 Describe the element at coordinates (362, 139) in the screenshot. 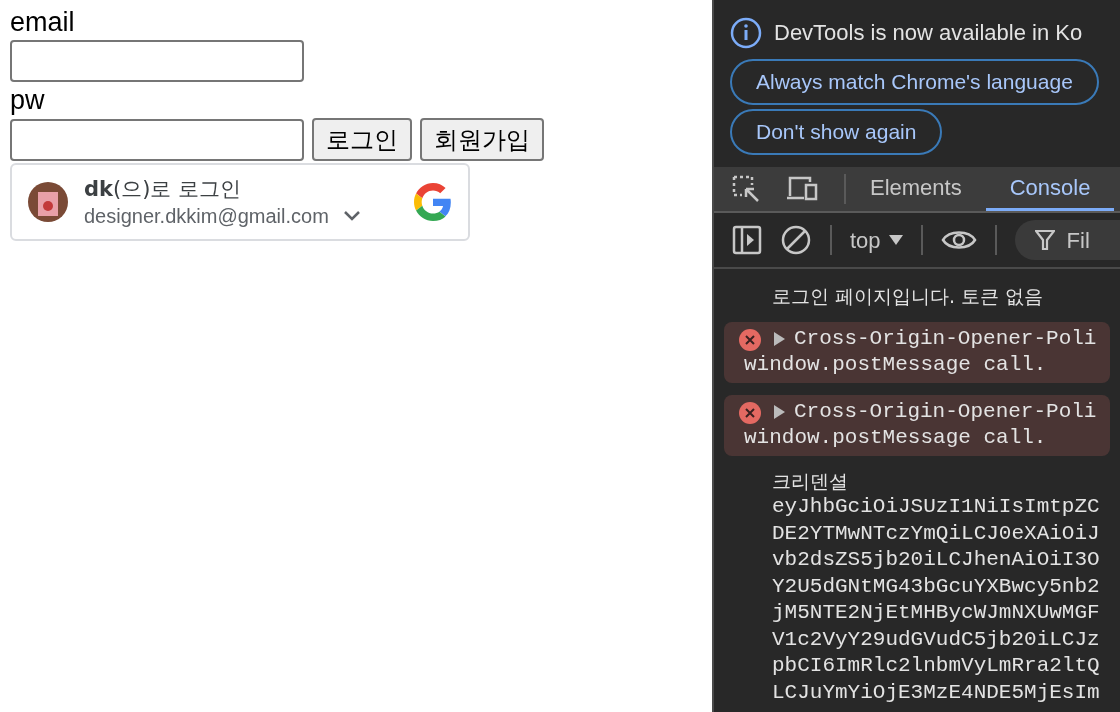

I see `login-button: 로그인` at that location.